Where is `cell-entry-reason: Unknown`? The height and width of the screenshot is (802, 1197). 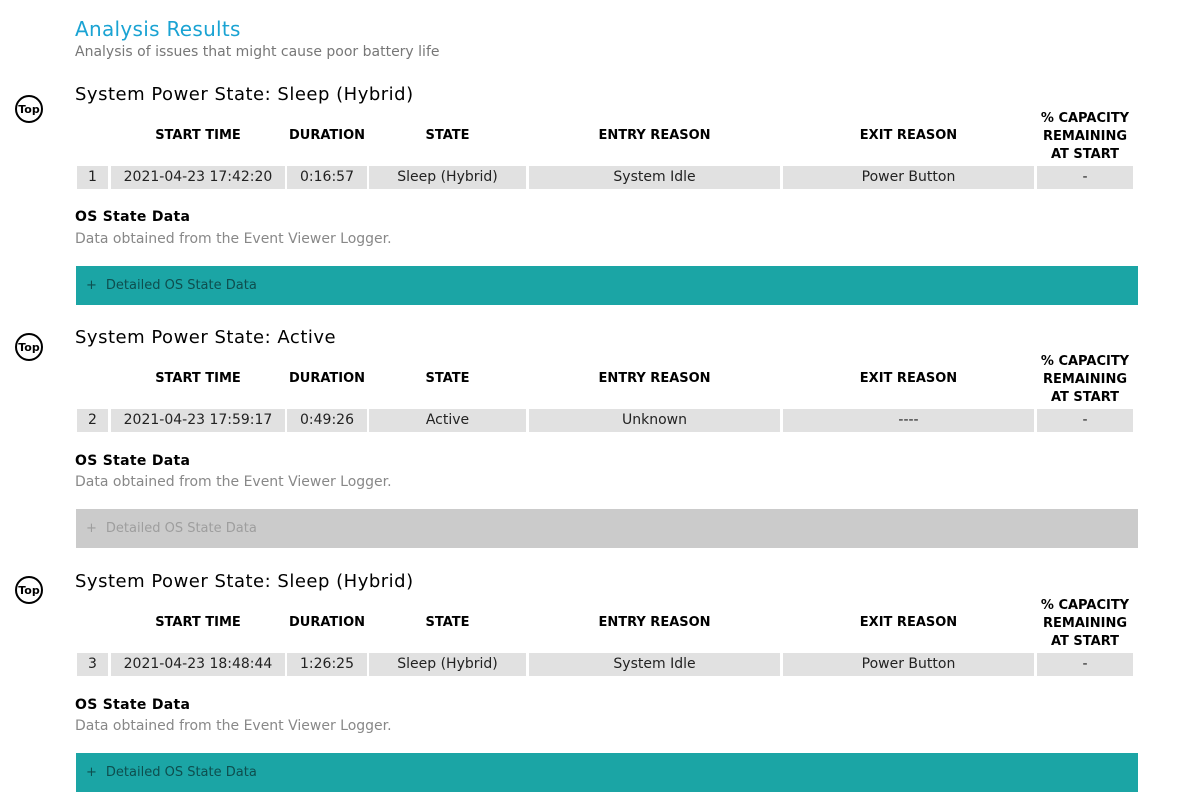 cell-entry-reason: Unknown is located at coordinates (654, 420).